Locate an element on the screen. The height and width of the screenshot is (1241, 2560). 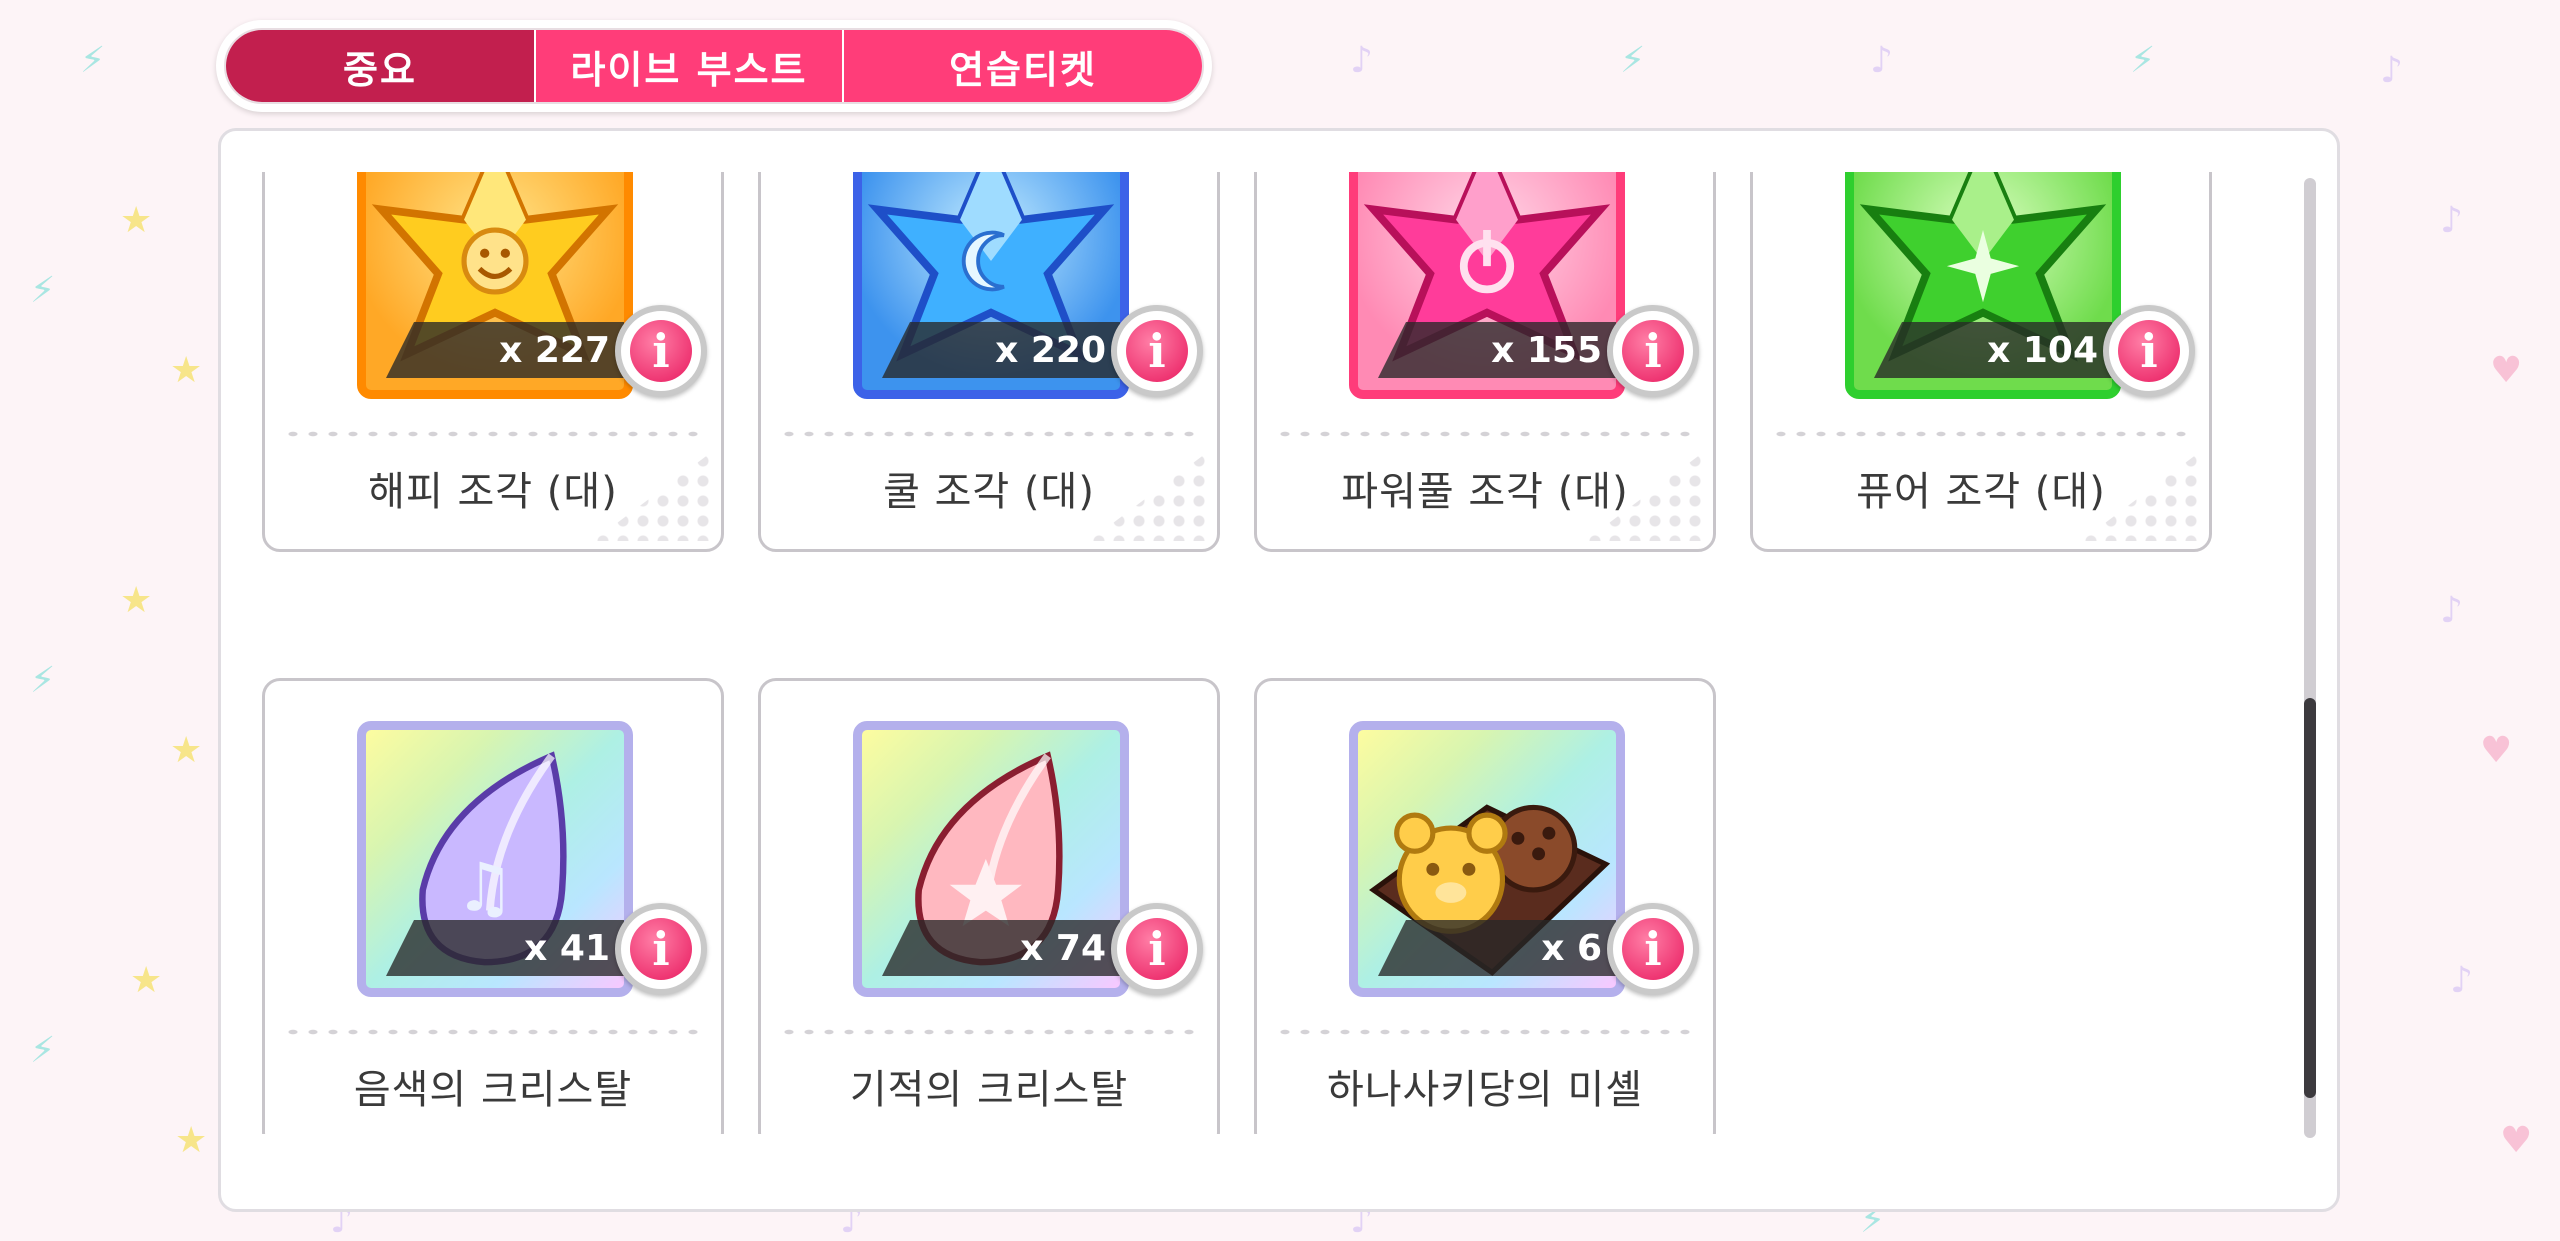
item-quantity: x 220 is located at coordinates (1001, 350).